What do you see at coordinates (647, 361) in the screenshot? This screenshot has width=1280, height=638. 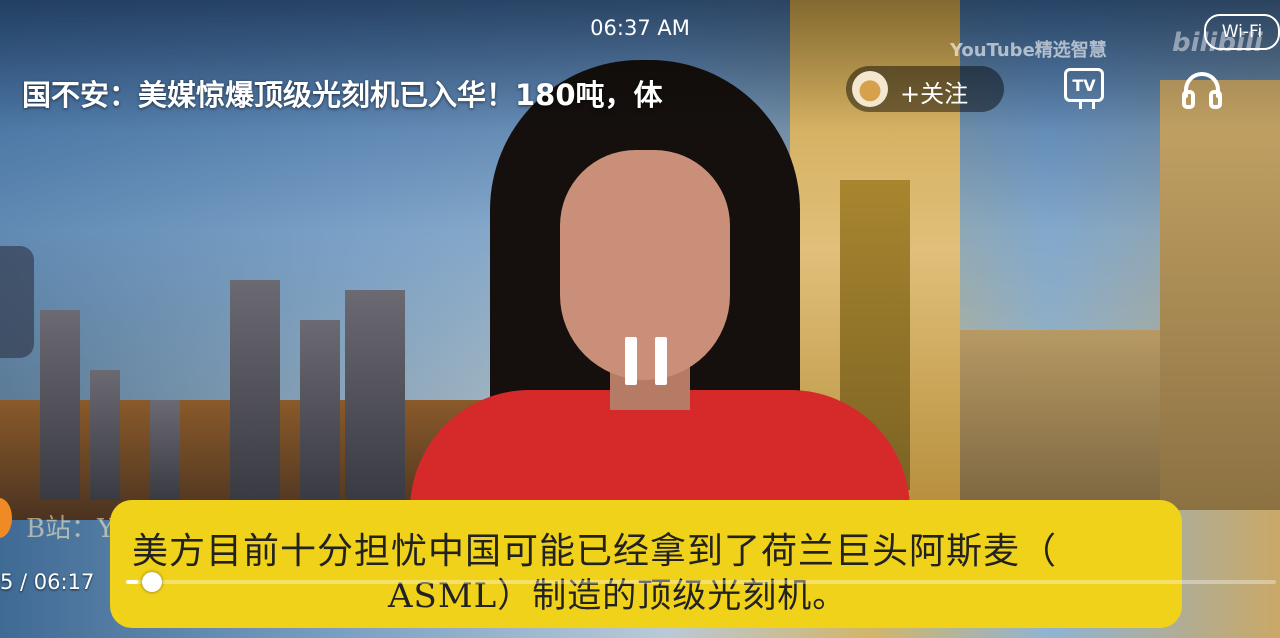 I see `pause-icon` at bounding box center [647, 361].